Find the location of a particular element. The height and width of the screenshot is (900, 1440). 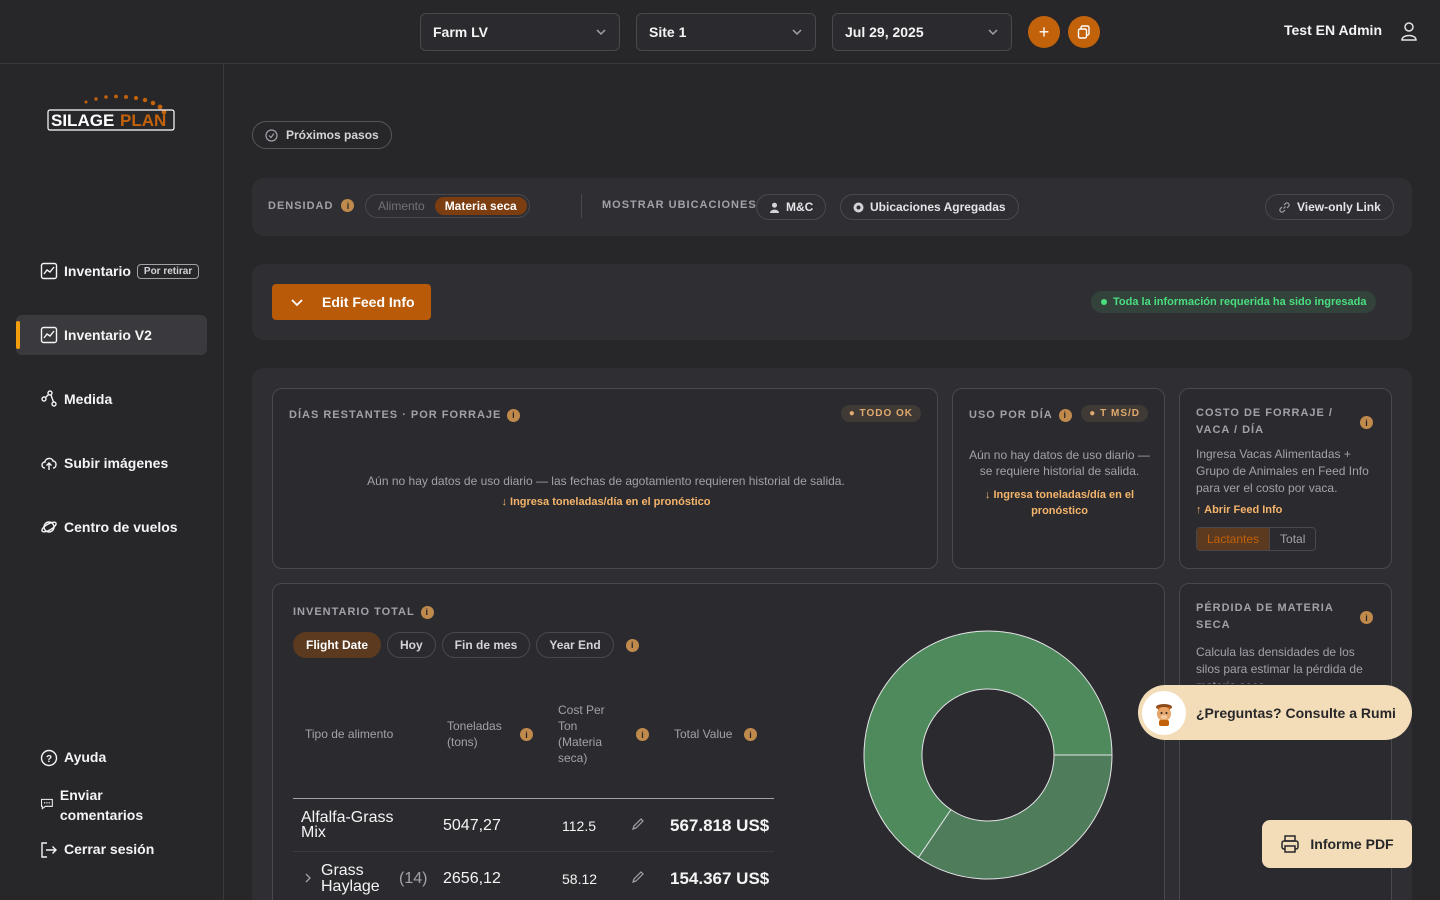

logout-label: Cerrar sesión is located at coordinates (109, 849).